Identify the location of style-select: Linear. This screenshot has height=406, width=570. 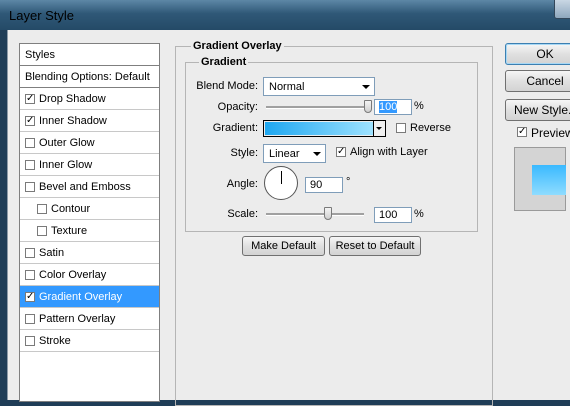
(294, 153).